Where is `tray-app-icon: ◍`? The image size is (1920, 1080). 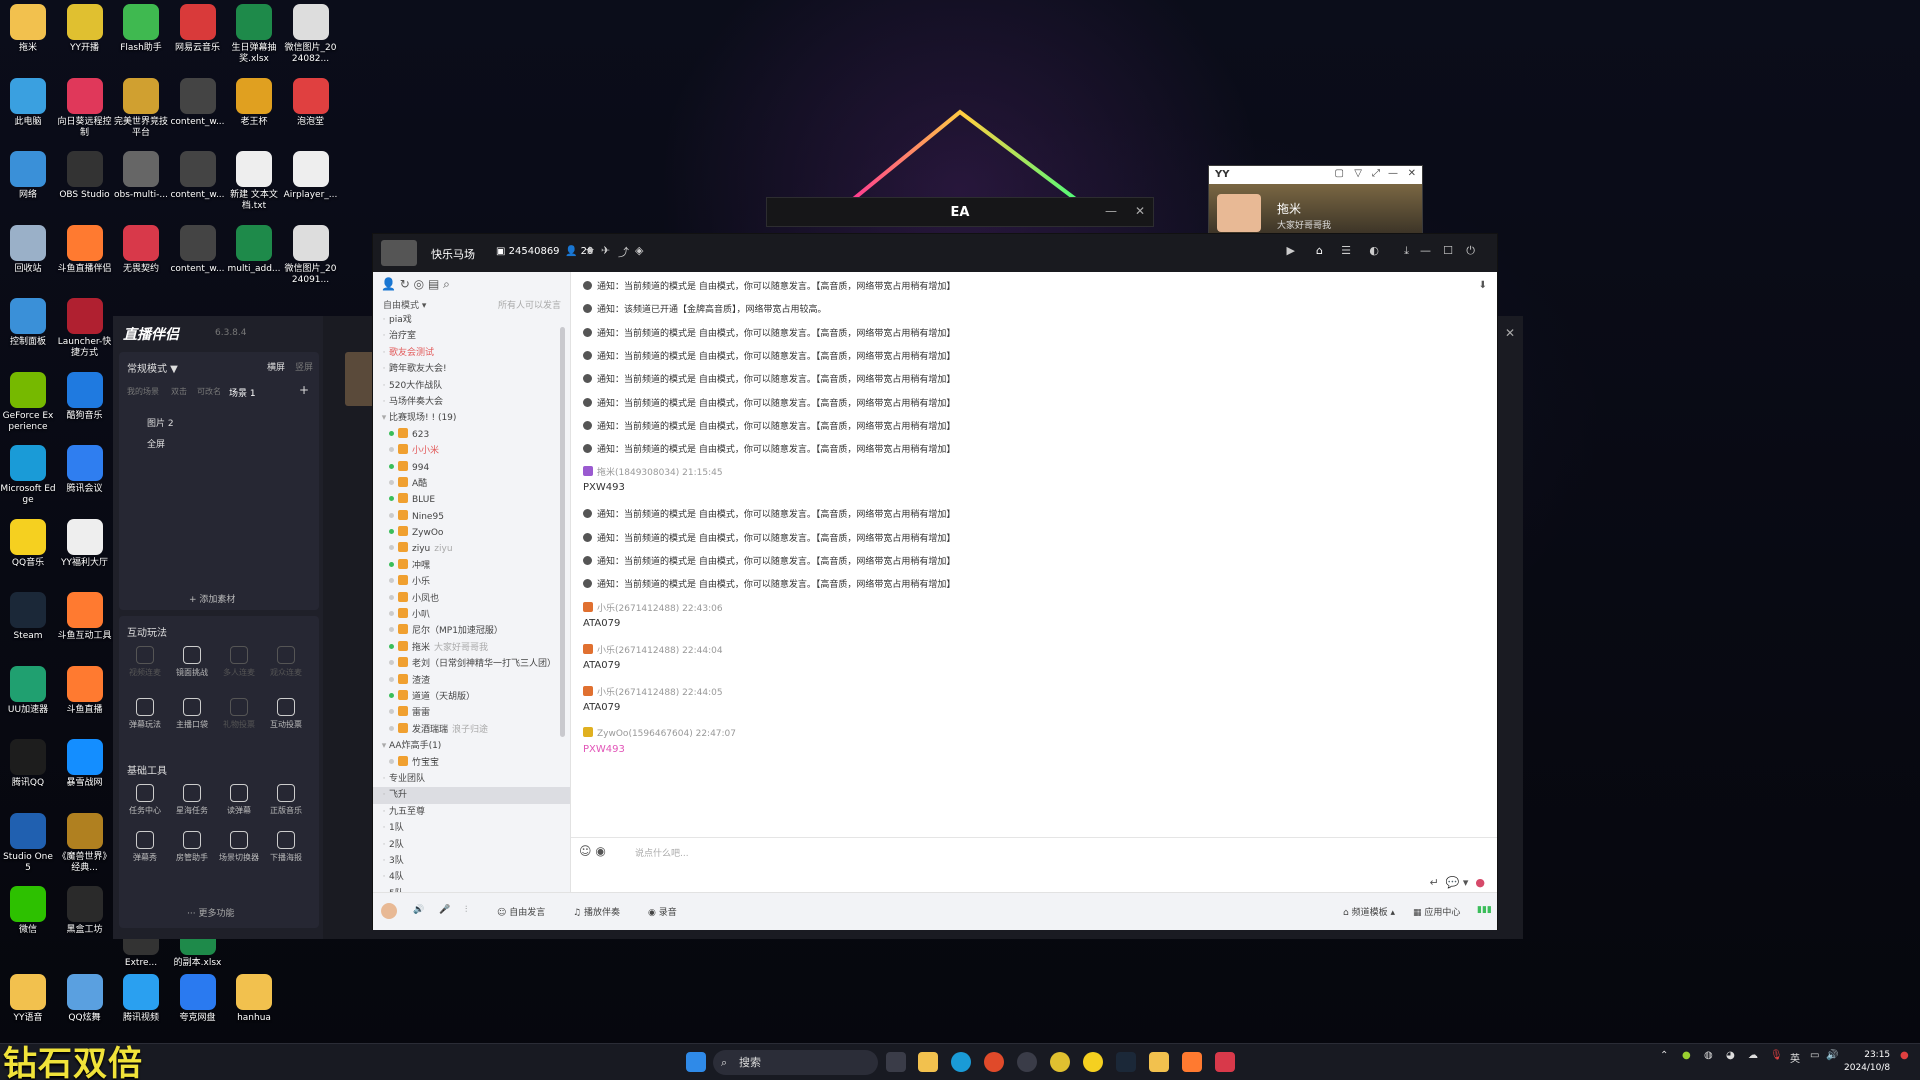
tray-app-icon: ◍ is located at coordinates (1708, 1055).